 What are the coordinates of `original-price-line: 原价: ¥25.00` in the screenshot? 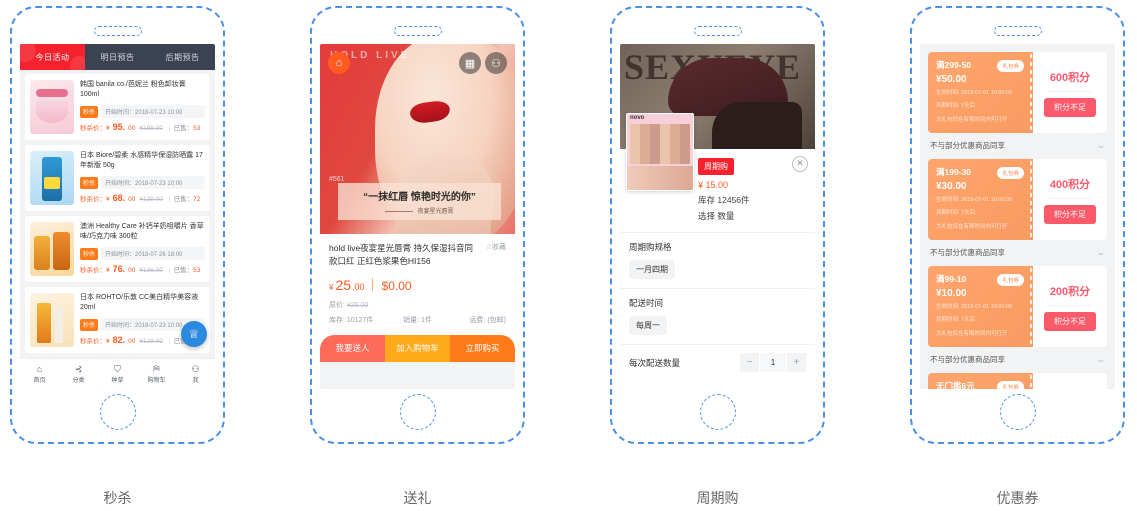 It's located at (417, 305).